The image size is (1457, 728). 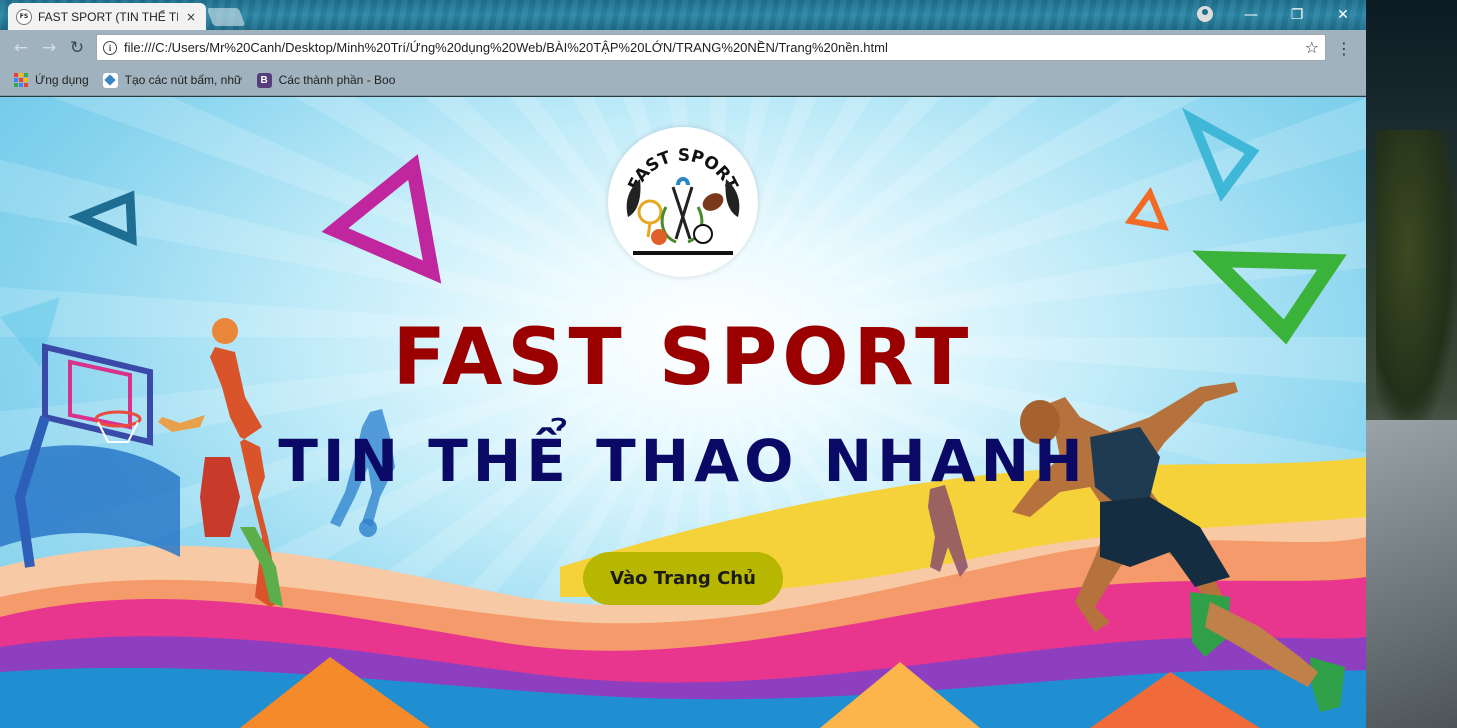 I want to click on tab-title: FAST SPORT (TIN THỂ TH, so click(x=108, y=16).